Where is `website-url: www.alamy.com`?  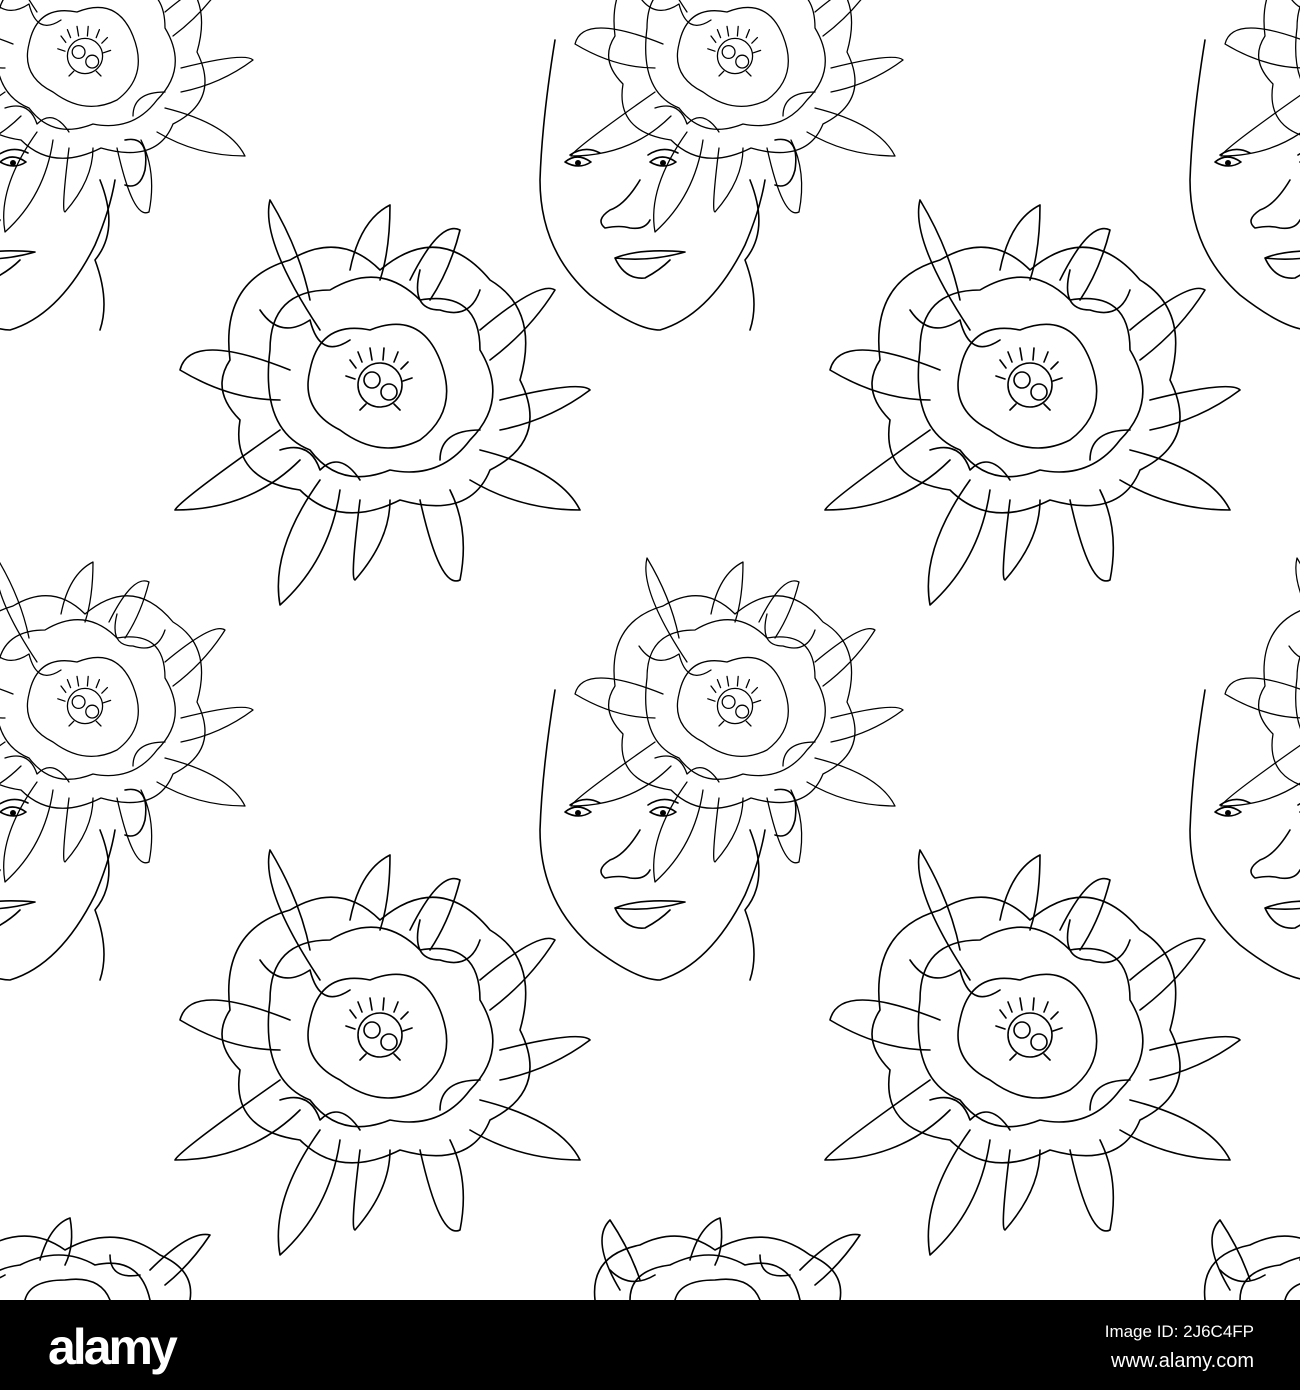 website-url: www.alamy.com is located at coordinates (1182, 1361).